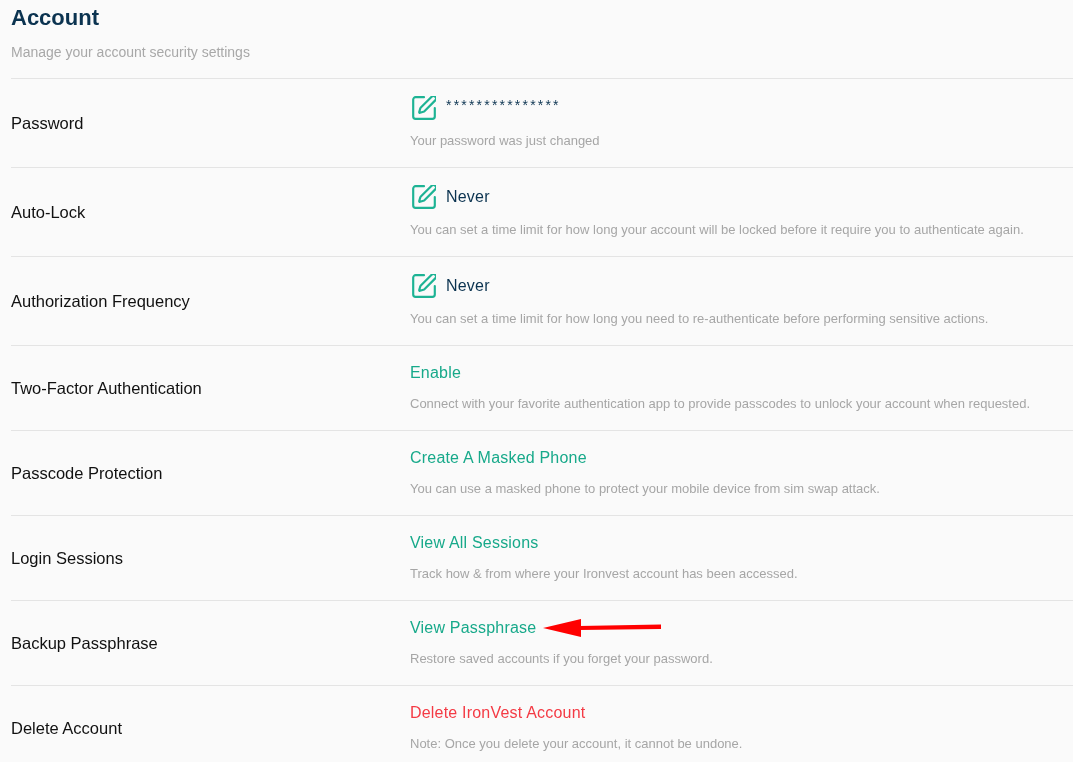  Describe the element at coordinates (55, 18) in the screenshot. I see `page-title: Account` at that location.